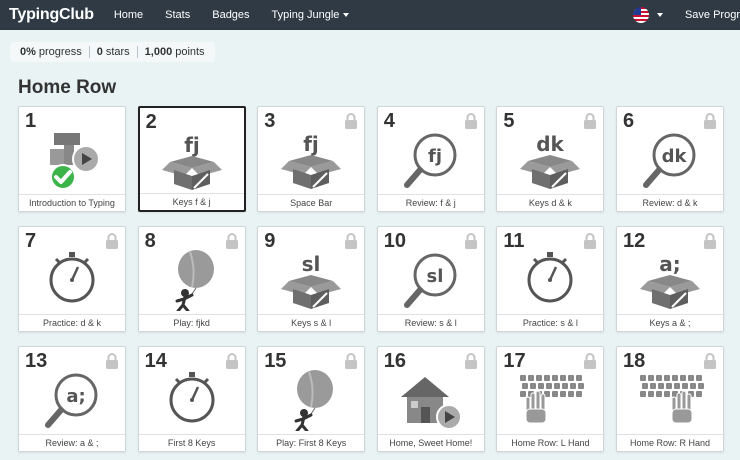 This screenshot has width=740, height=460. Describe the element at coordinates (67, 87) in the screenshot. I see `section-title: Home Row` at that location.